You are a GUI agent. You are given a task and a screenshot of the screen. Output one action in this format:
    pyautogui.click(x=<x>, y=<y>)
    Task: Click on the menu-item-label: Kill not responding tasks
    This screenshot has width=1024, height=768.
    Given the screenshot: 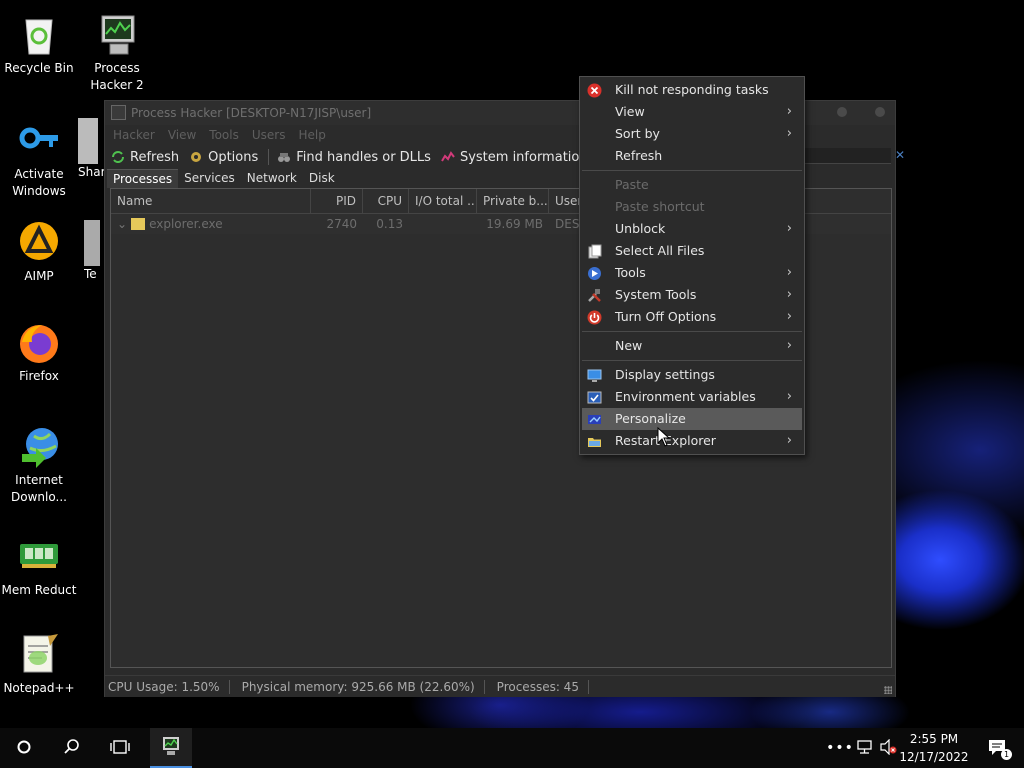 What is the action you would take?
    pyautogui.click(x=692, y=89)
    